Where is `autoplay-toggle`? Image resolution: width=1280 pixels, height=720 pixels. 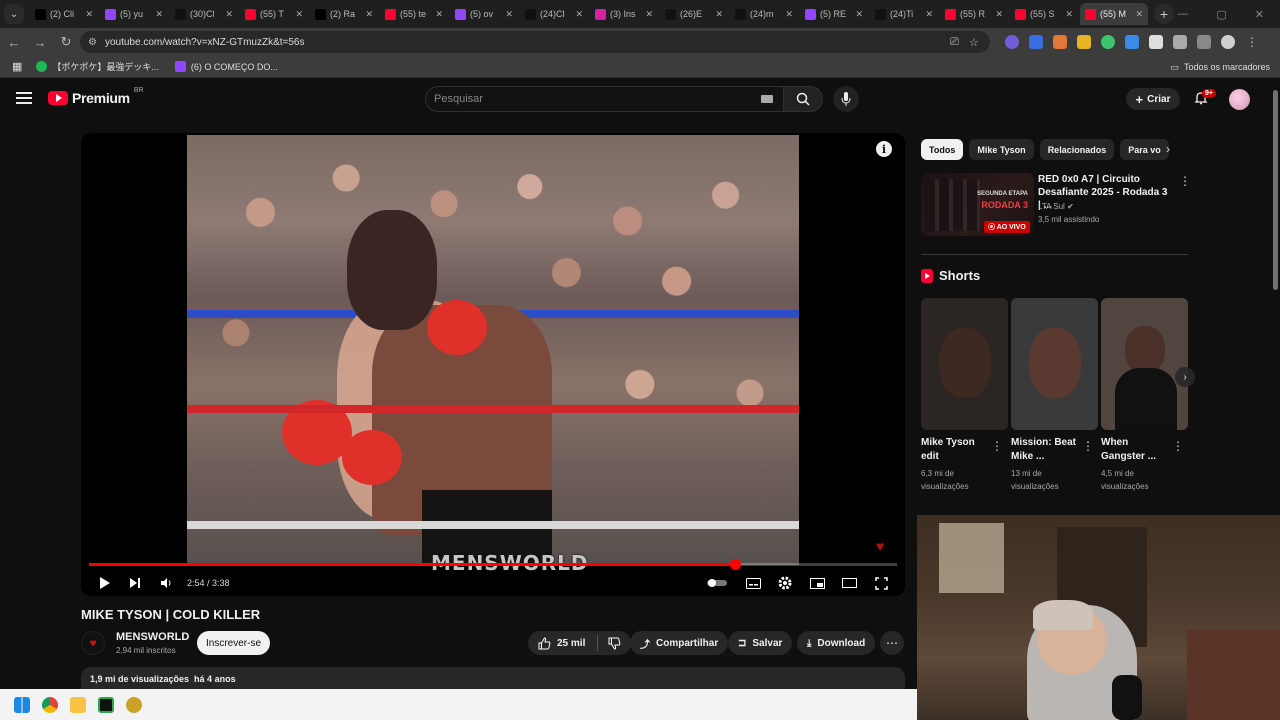
autoplay-toggle is located at coordinates (718, 583).